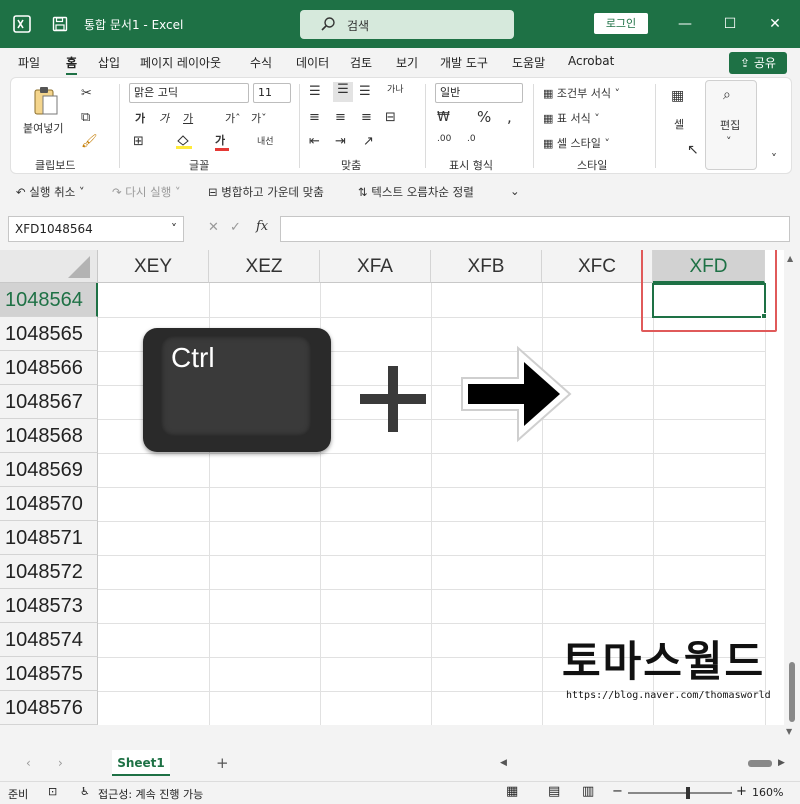  I want to click on align-right-icon: ≡, so click(366, 117).